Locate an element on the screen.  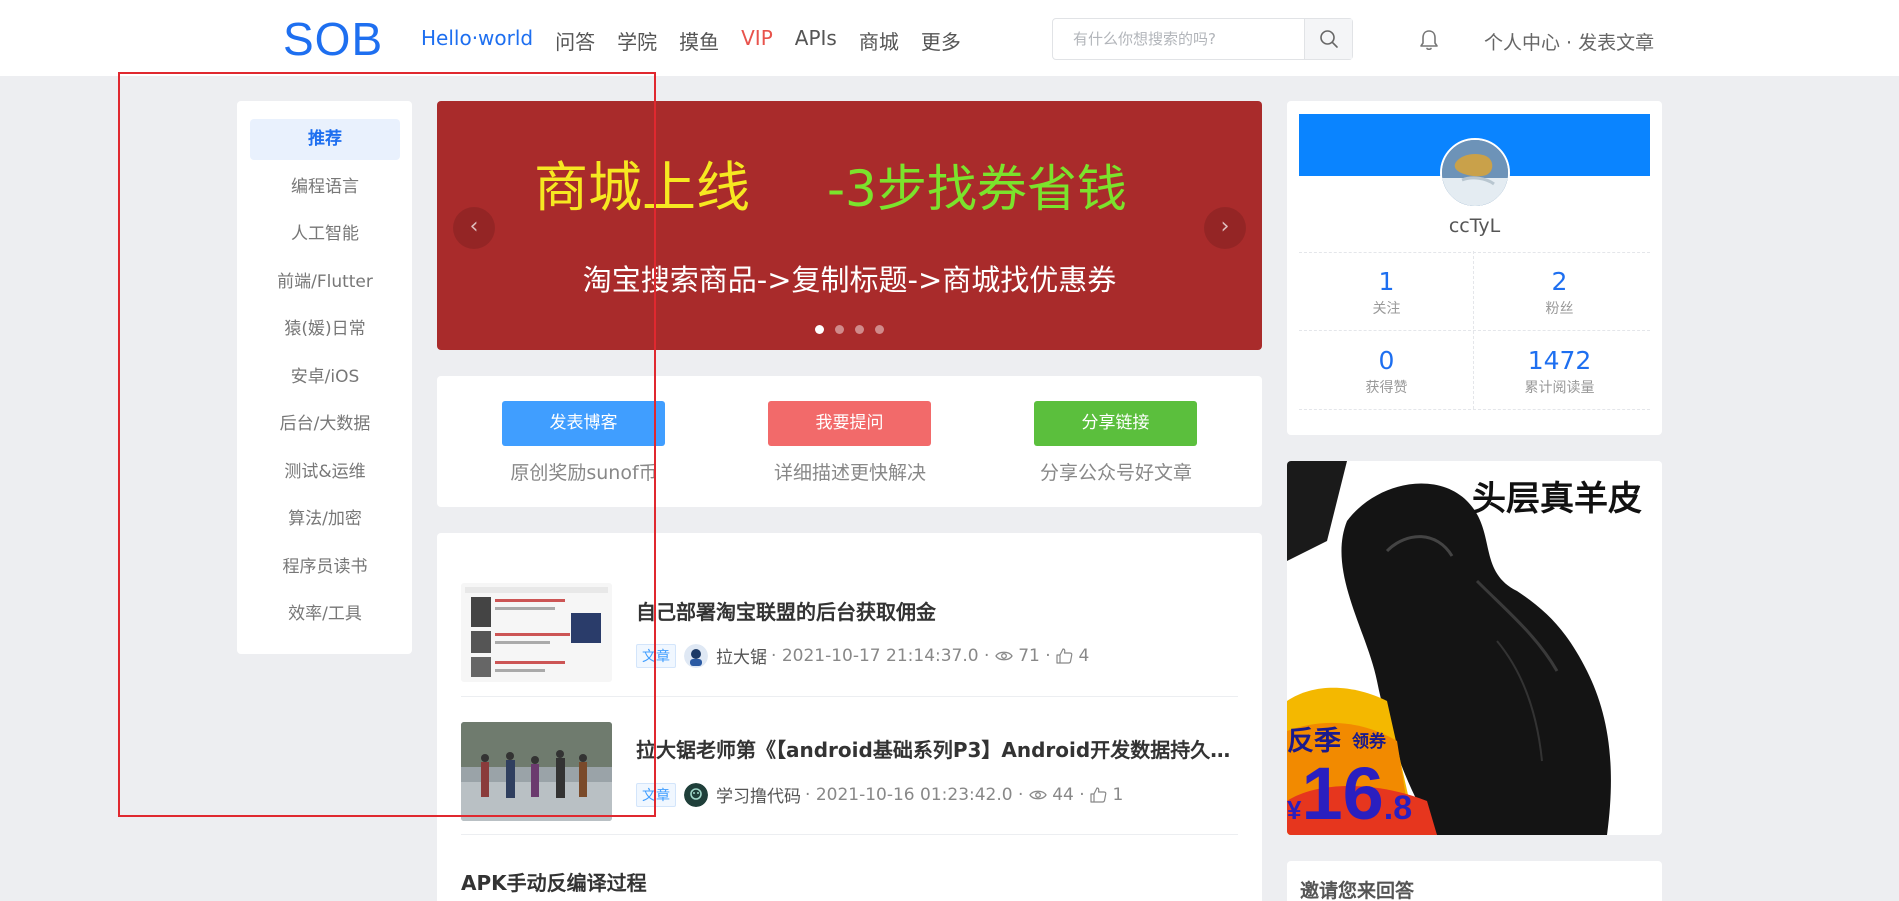
article-likes: 1 is located at coordinates (1118, 794).